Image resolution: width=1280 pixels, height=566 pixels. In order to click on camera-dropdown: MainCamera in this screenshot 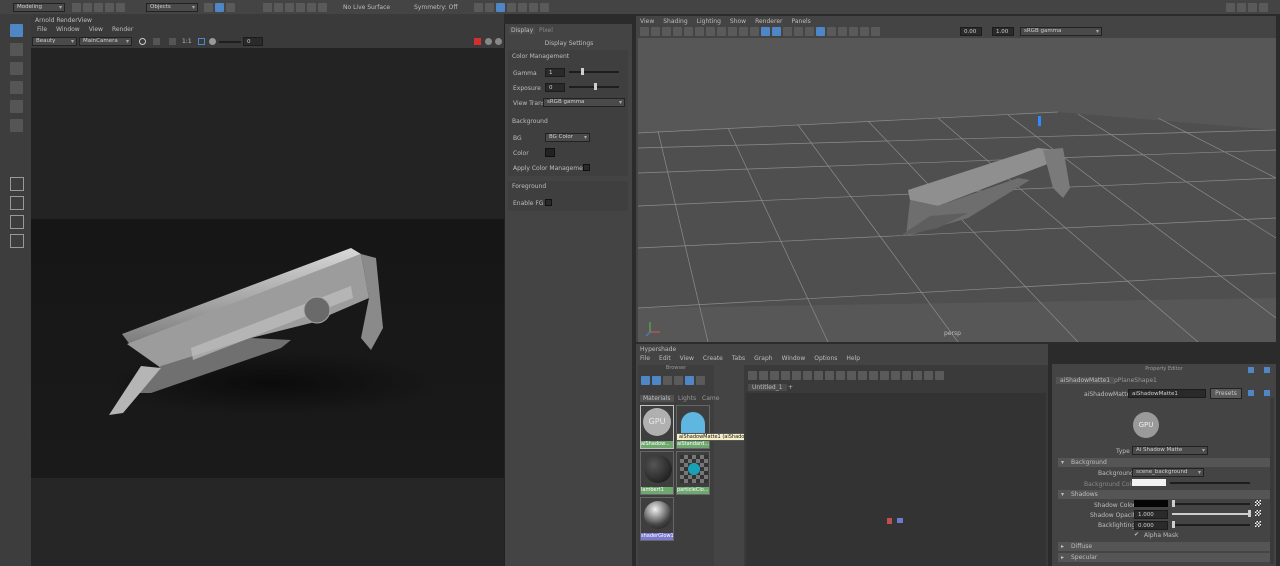, I will do `click(105, 41)`.